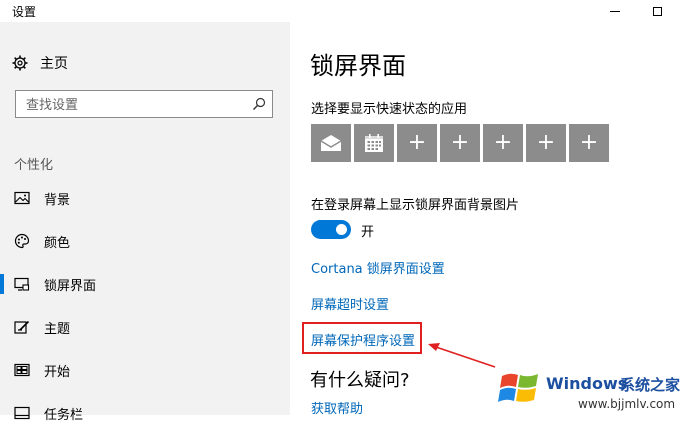 This screenshot has width=684, height=428. What do you see at coordinates (145, 284) in the screenshot?
I see `sidebar-item-lockscreen: 锁屏界面` at bounding box center [145, 284].